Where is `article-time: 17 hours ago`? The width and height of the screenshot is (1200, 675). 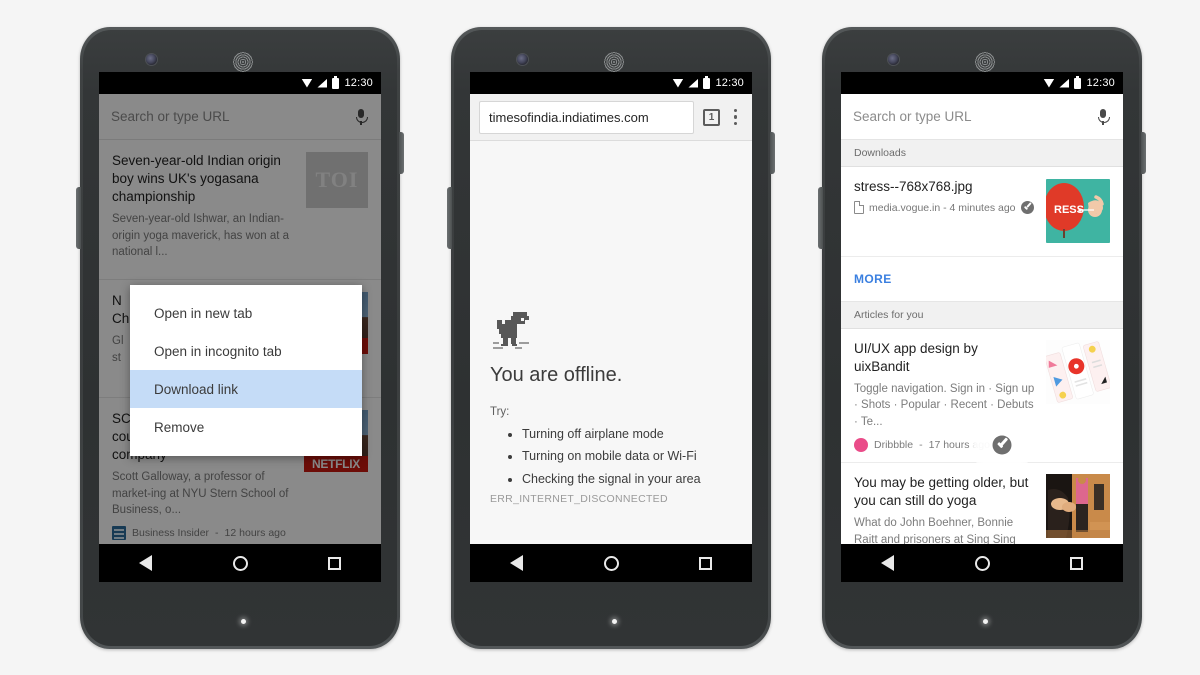
article-time: 17 hours ago is located at coordinates (959, 445).